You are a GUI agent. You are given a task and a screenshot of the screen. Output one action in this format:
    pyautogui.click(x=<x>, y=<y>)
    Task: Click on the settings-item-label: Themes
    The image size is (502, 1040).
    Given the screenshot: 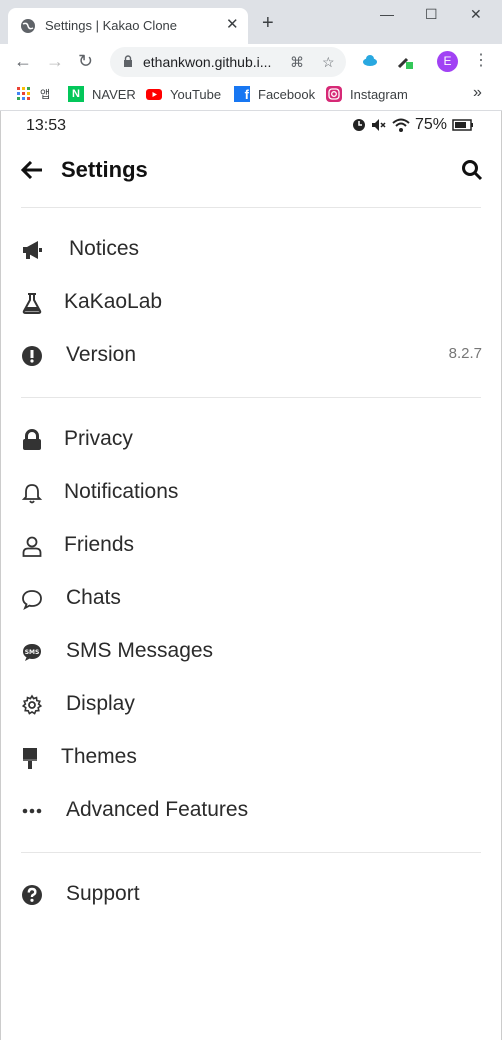 What is the action you would take?
    pyautogui.click(x=99, y=756)
    